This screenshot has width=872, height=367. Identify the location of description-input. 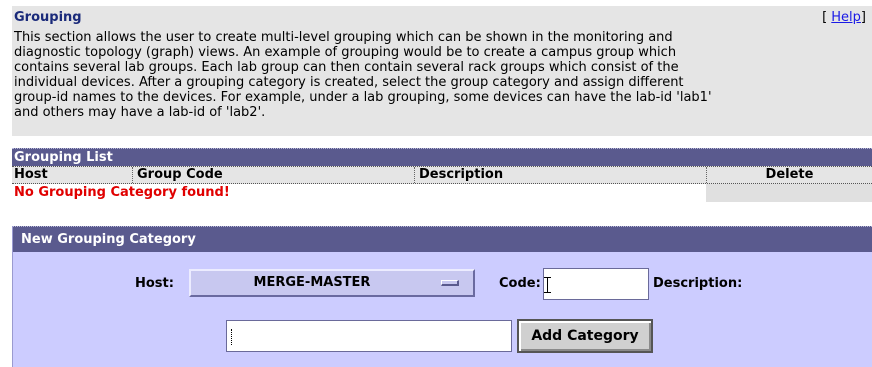
(369, 336).